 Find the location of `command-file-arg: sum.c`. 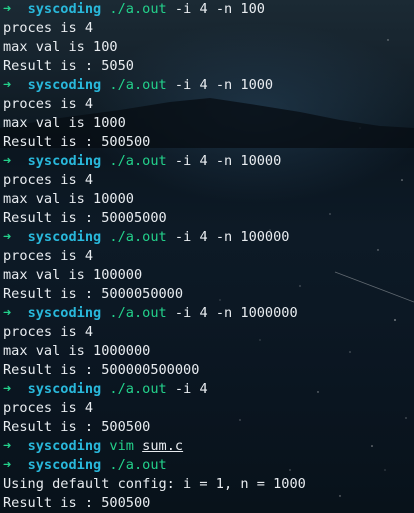

command-file-arg: sum.c is located at coordinates (163, 446).